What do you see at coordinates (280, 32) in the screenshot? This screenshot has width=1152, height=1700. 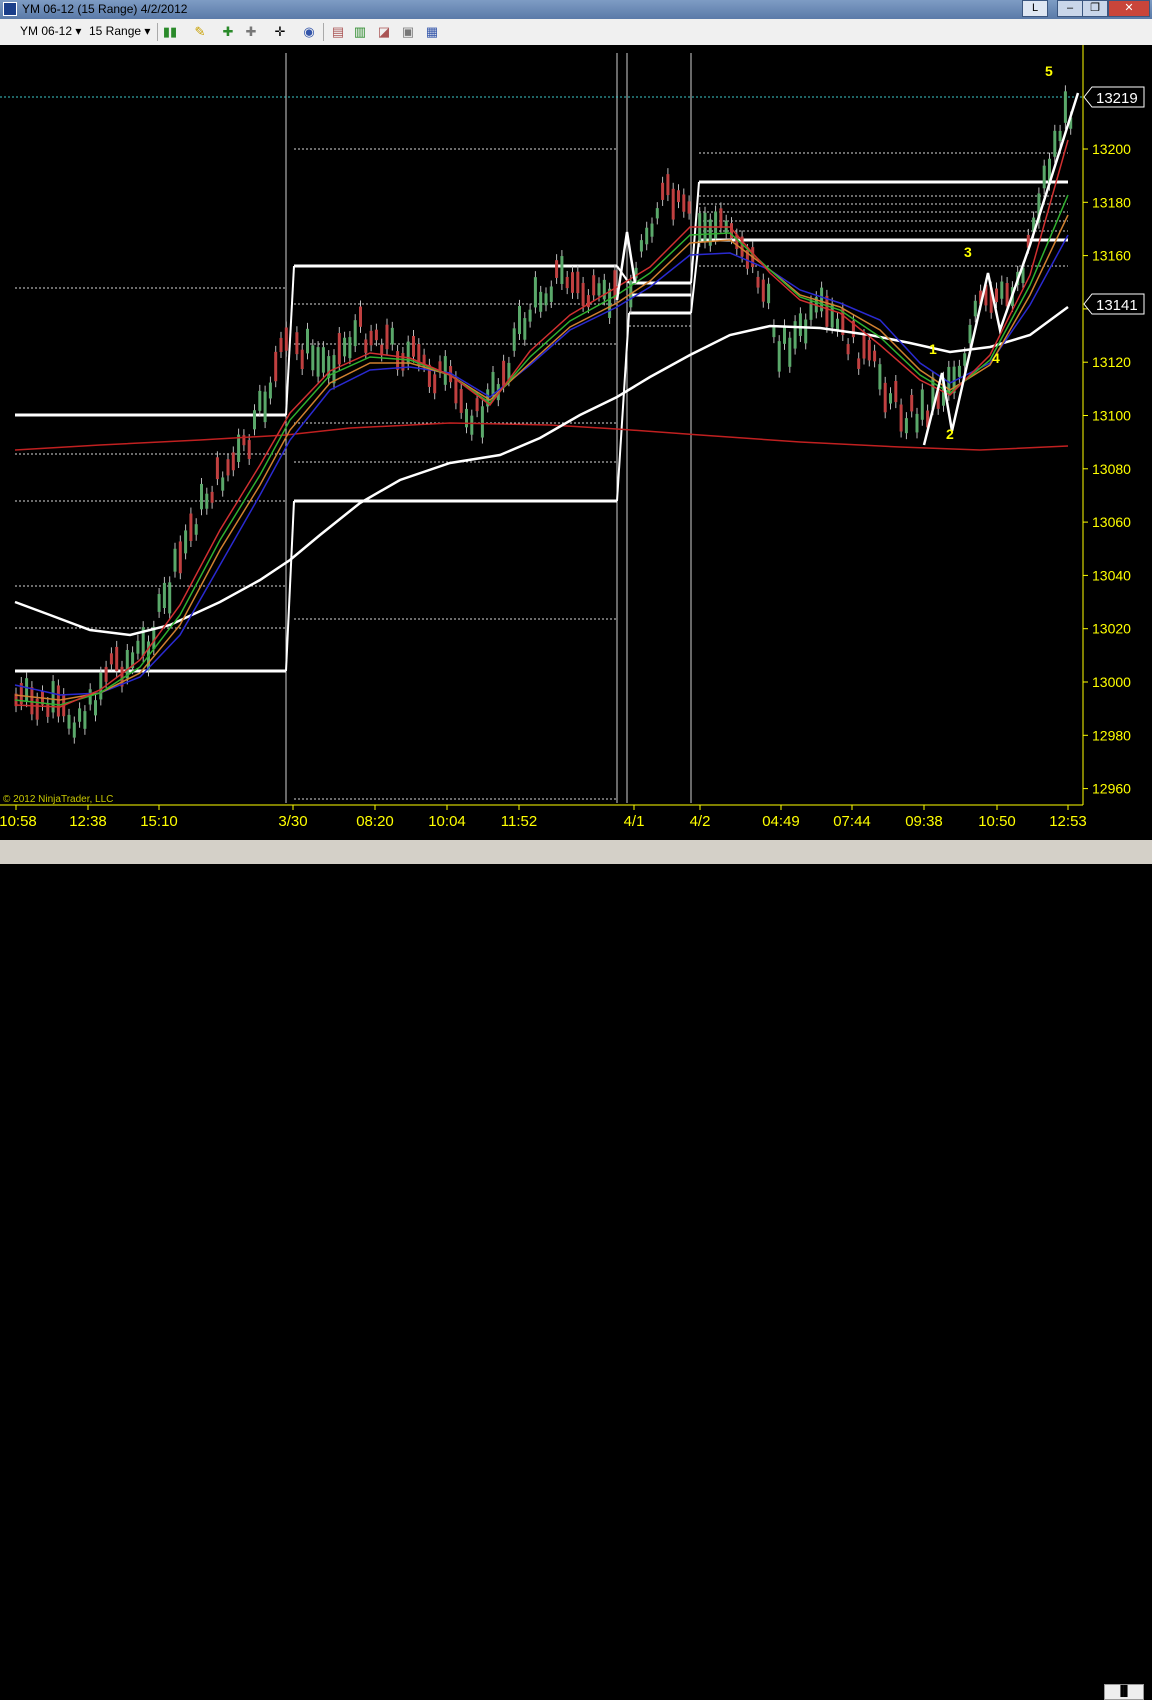 I see `crosshair-icon: ✛` at bounding box center [280, 32].